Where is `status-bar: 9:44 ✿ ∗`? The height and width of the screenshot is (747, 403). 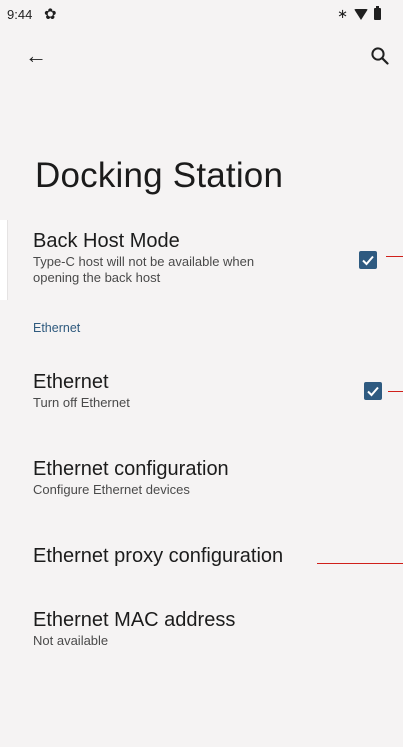 status-bar: 9:44 ✿ ∗ is located at coordinates (201, 14).